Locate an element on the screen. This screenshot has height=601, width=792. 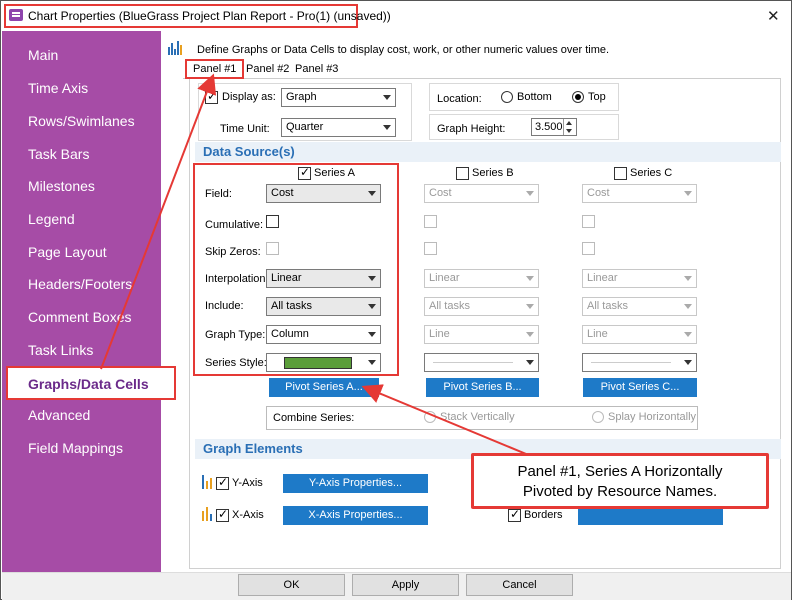
callout-line-1: Panel #1, Series A Horizontally is located at coordinates (620, 471).